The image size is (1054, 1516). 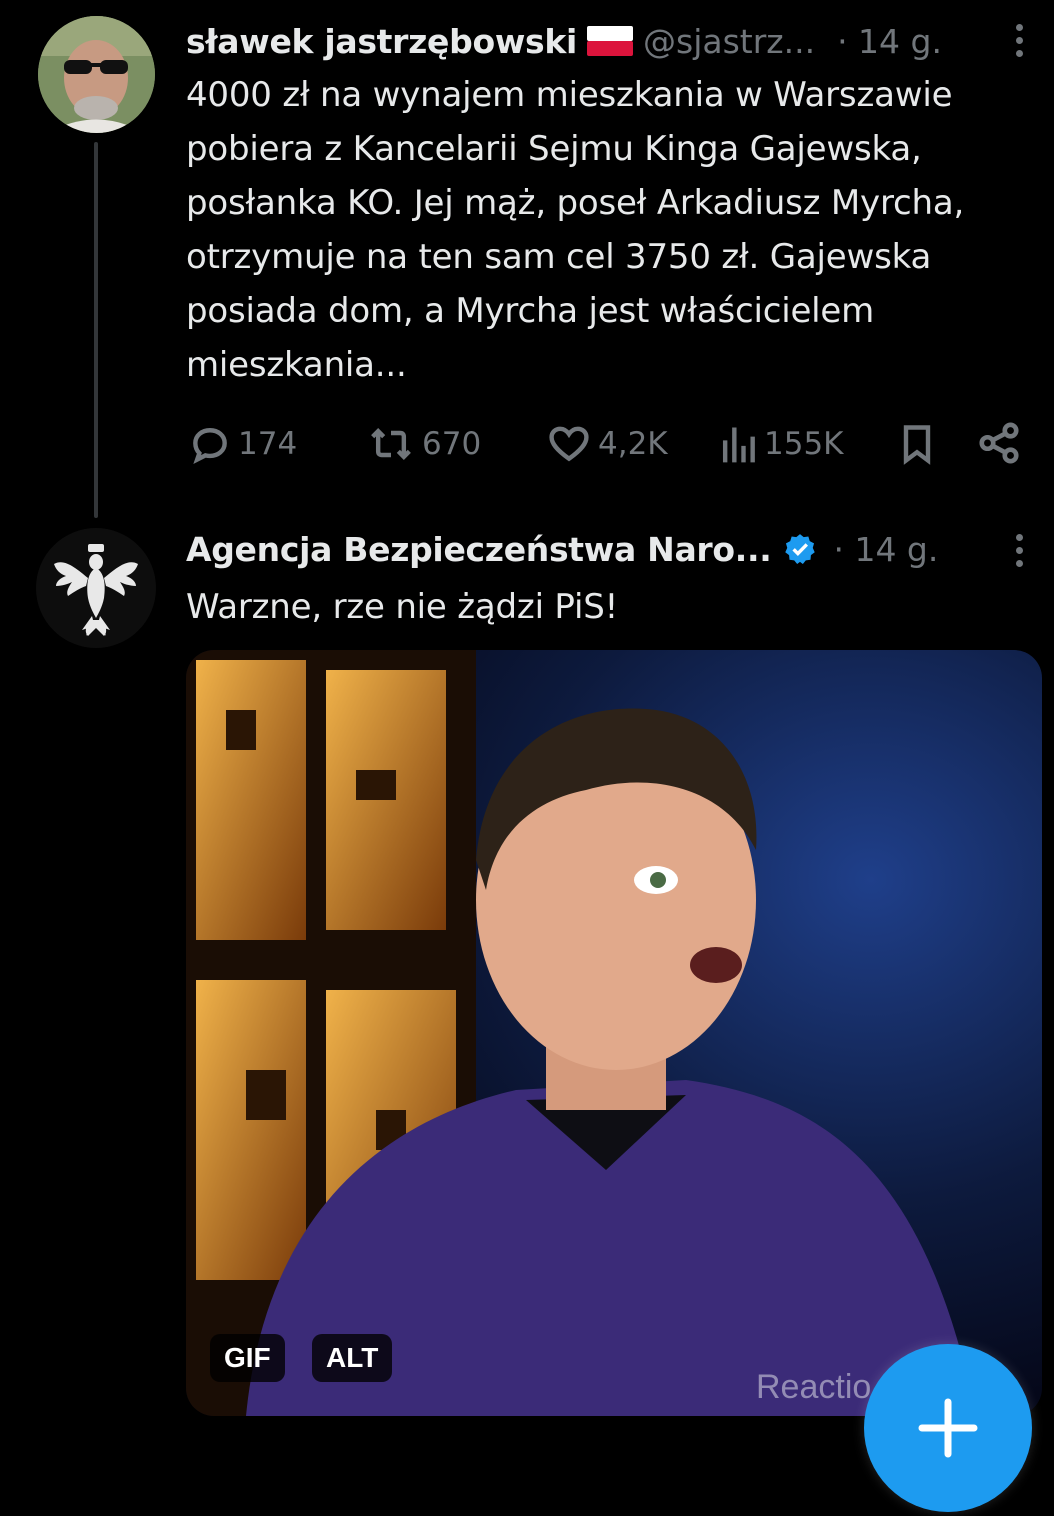 I want to click on bookmark-icon, so click(x=917, y=445).